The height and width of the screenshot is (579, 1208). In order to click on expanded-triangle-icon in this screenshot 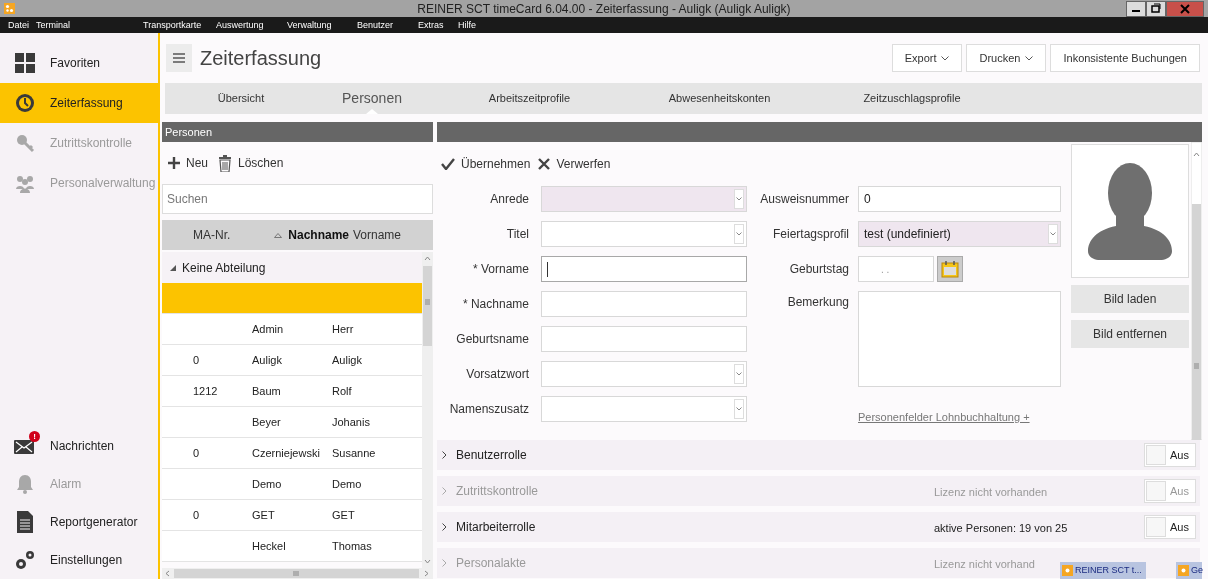, I will do `click(173, 267)`.